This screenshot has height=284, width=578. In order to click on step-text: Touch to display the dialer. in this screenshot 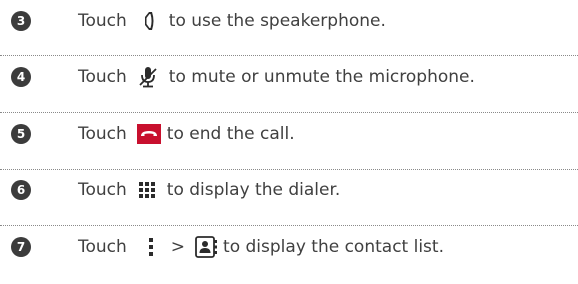, I will do `click(209, 190)`.